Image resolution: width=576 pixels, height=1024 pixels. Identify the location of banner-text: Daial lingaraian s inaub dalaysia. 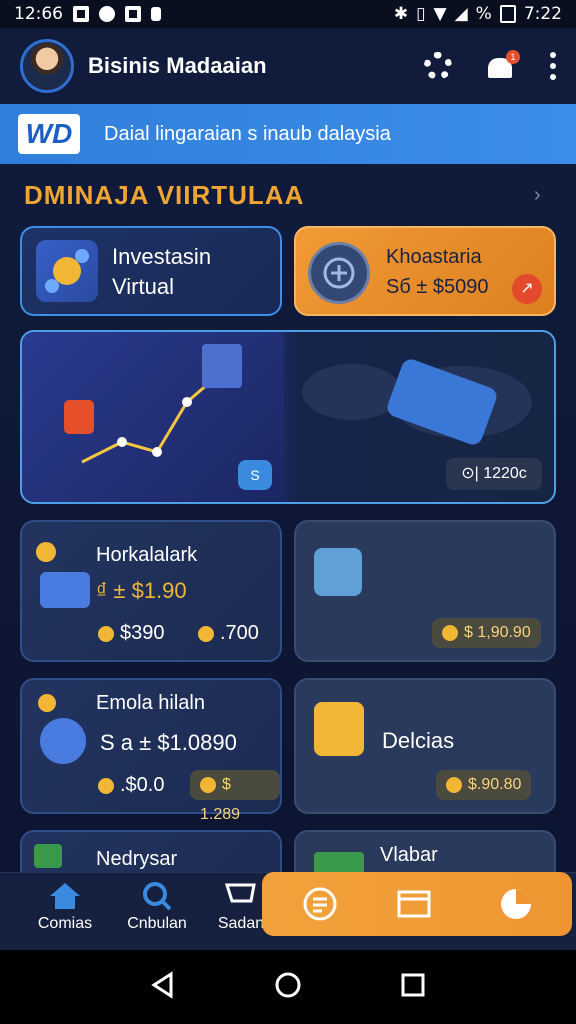
(247, 133).